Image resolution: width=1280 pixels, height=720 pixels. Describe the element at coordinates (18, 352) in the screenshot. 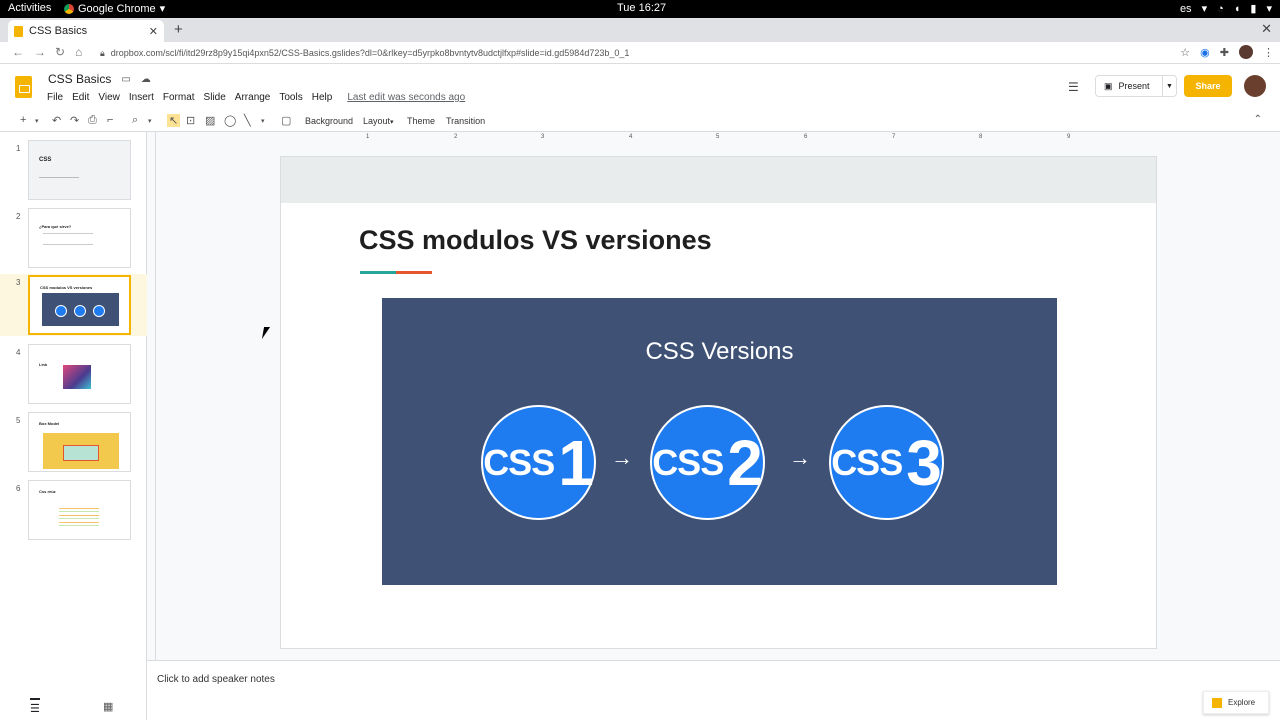

I see `slide-number: 4` at that location.